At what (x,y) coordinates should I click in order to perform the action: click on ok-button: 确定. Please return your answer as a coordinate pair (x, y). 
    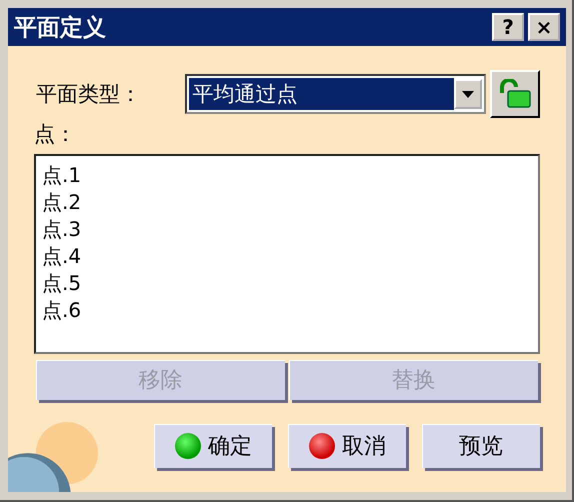
    Looking at the image, I should click on (213, 446).